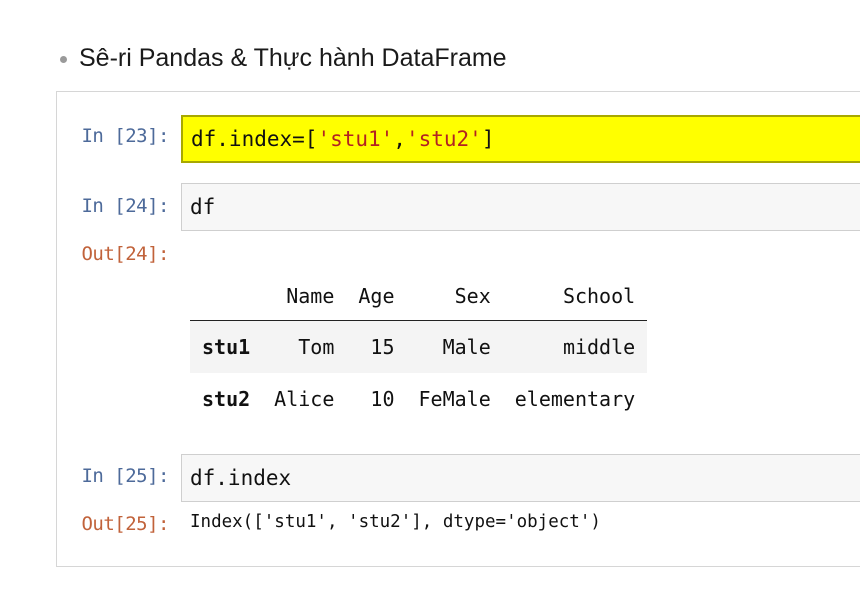 The image size is (860, 612). Describe the element at coordinates (575, 399) in the screenshot. I see `table-cell: elementary` at that location.